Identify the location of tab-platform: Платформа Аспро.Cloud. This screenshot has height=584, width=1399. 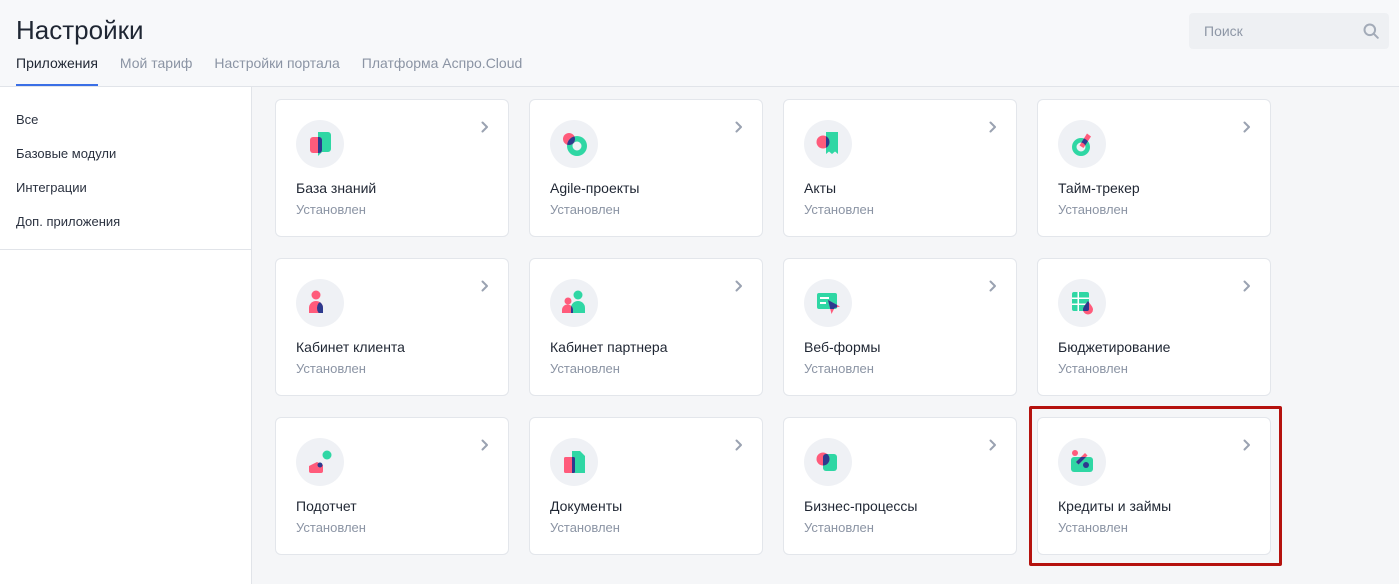
(442, 69).